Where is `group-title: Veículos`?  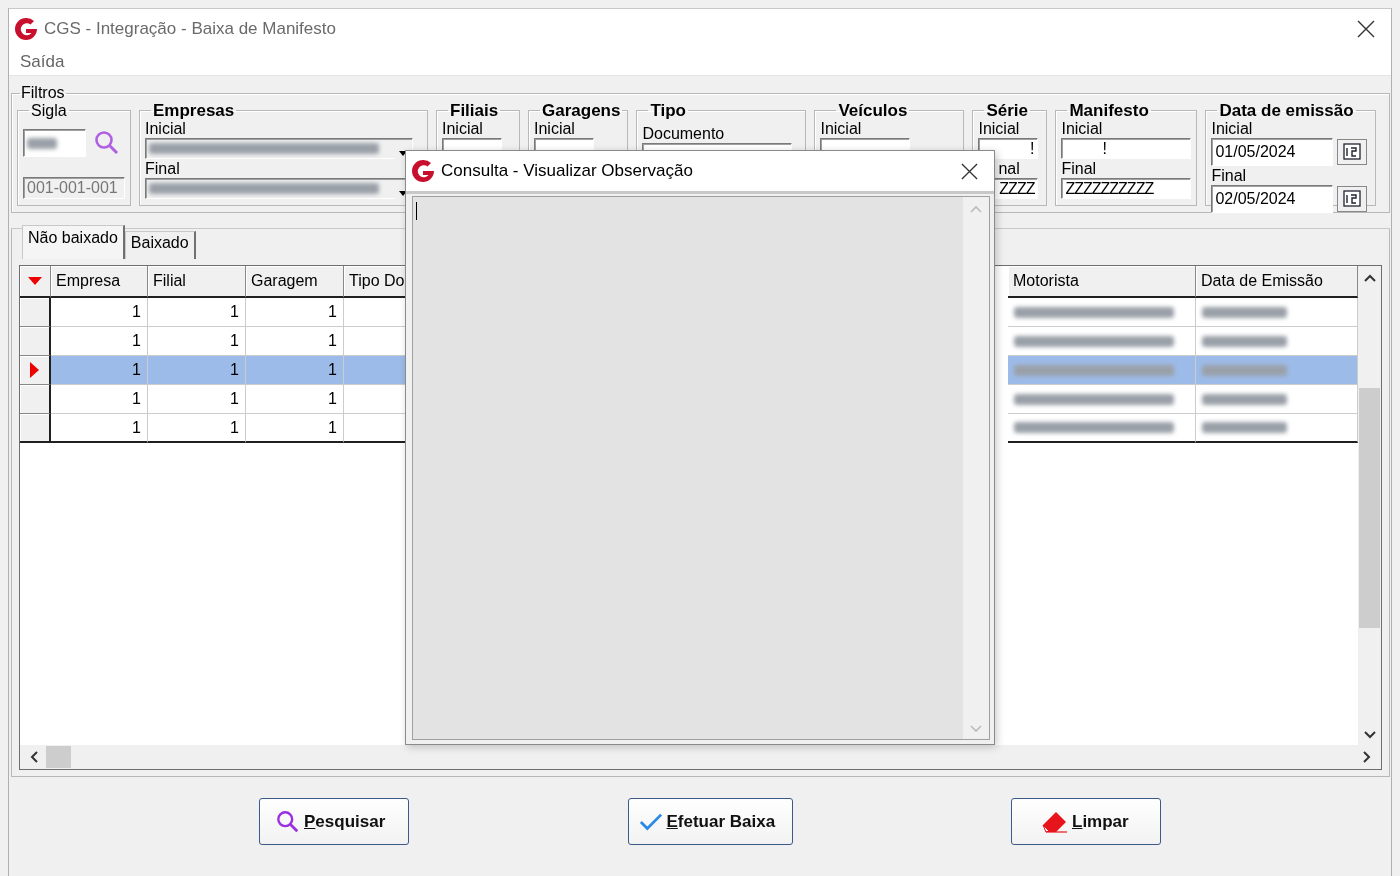
group-title: Veículos is located at coordinates (873, 110).